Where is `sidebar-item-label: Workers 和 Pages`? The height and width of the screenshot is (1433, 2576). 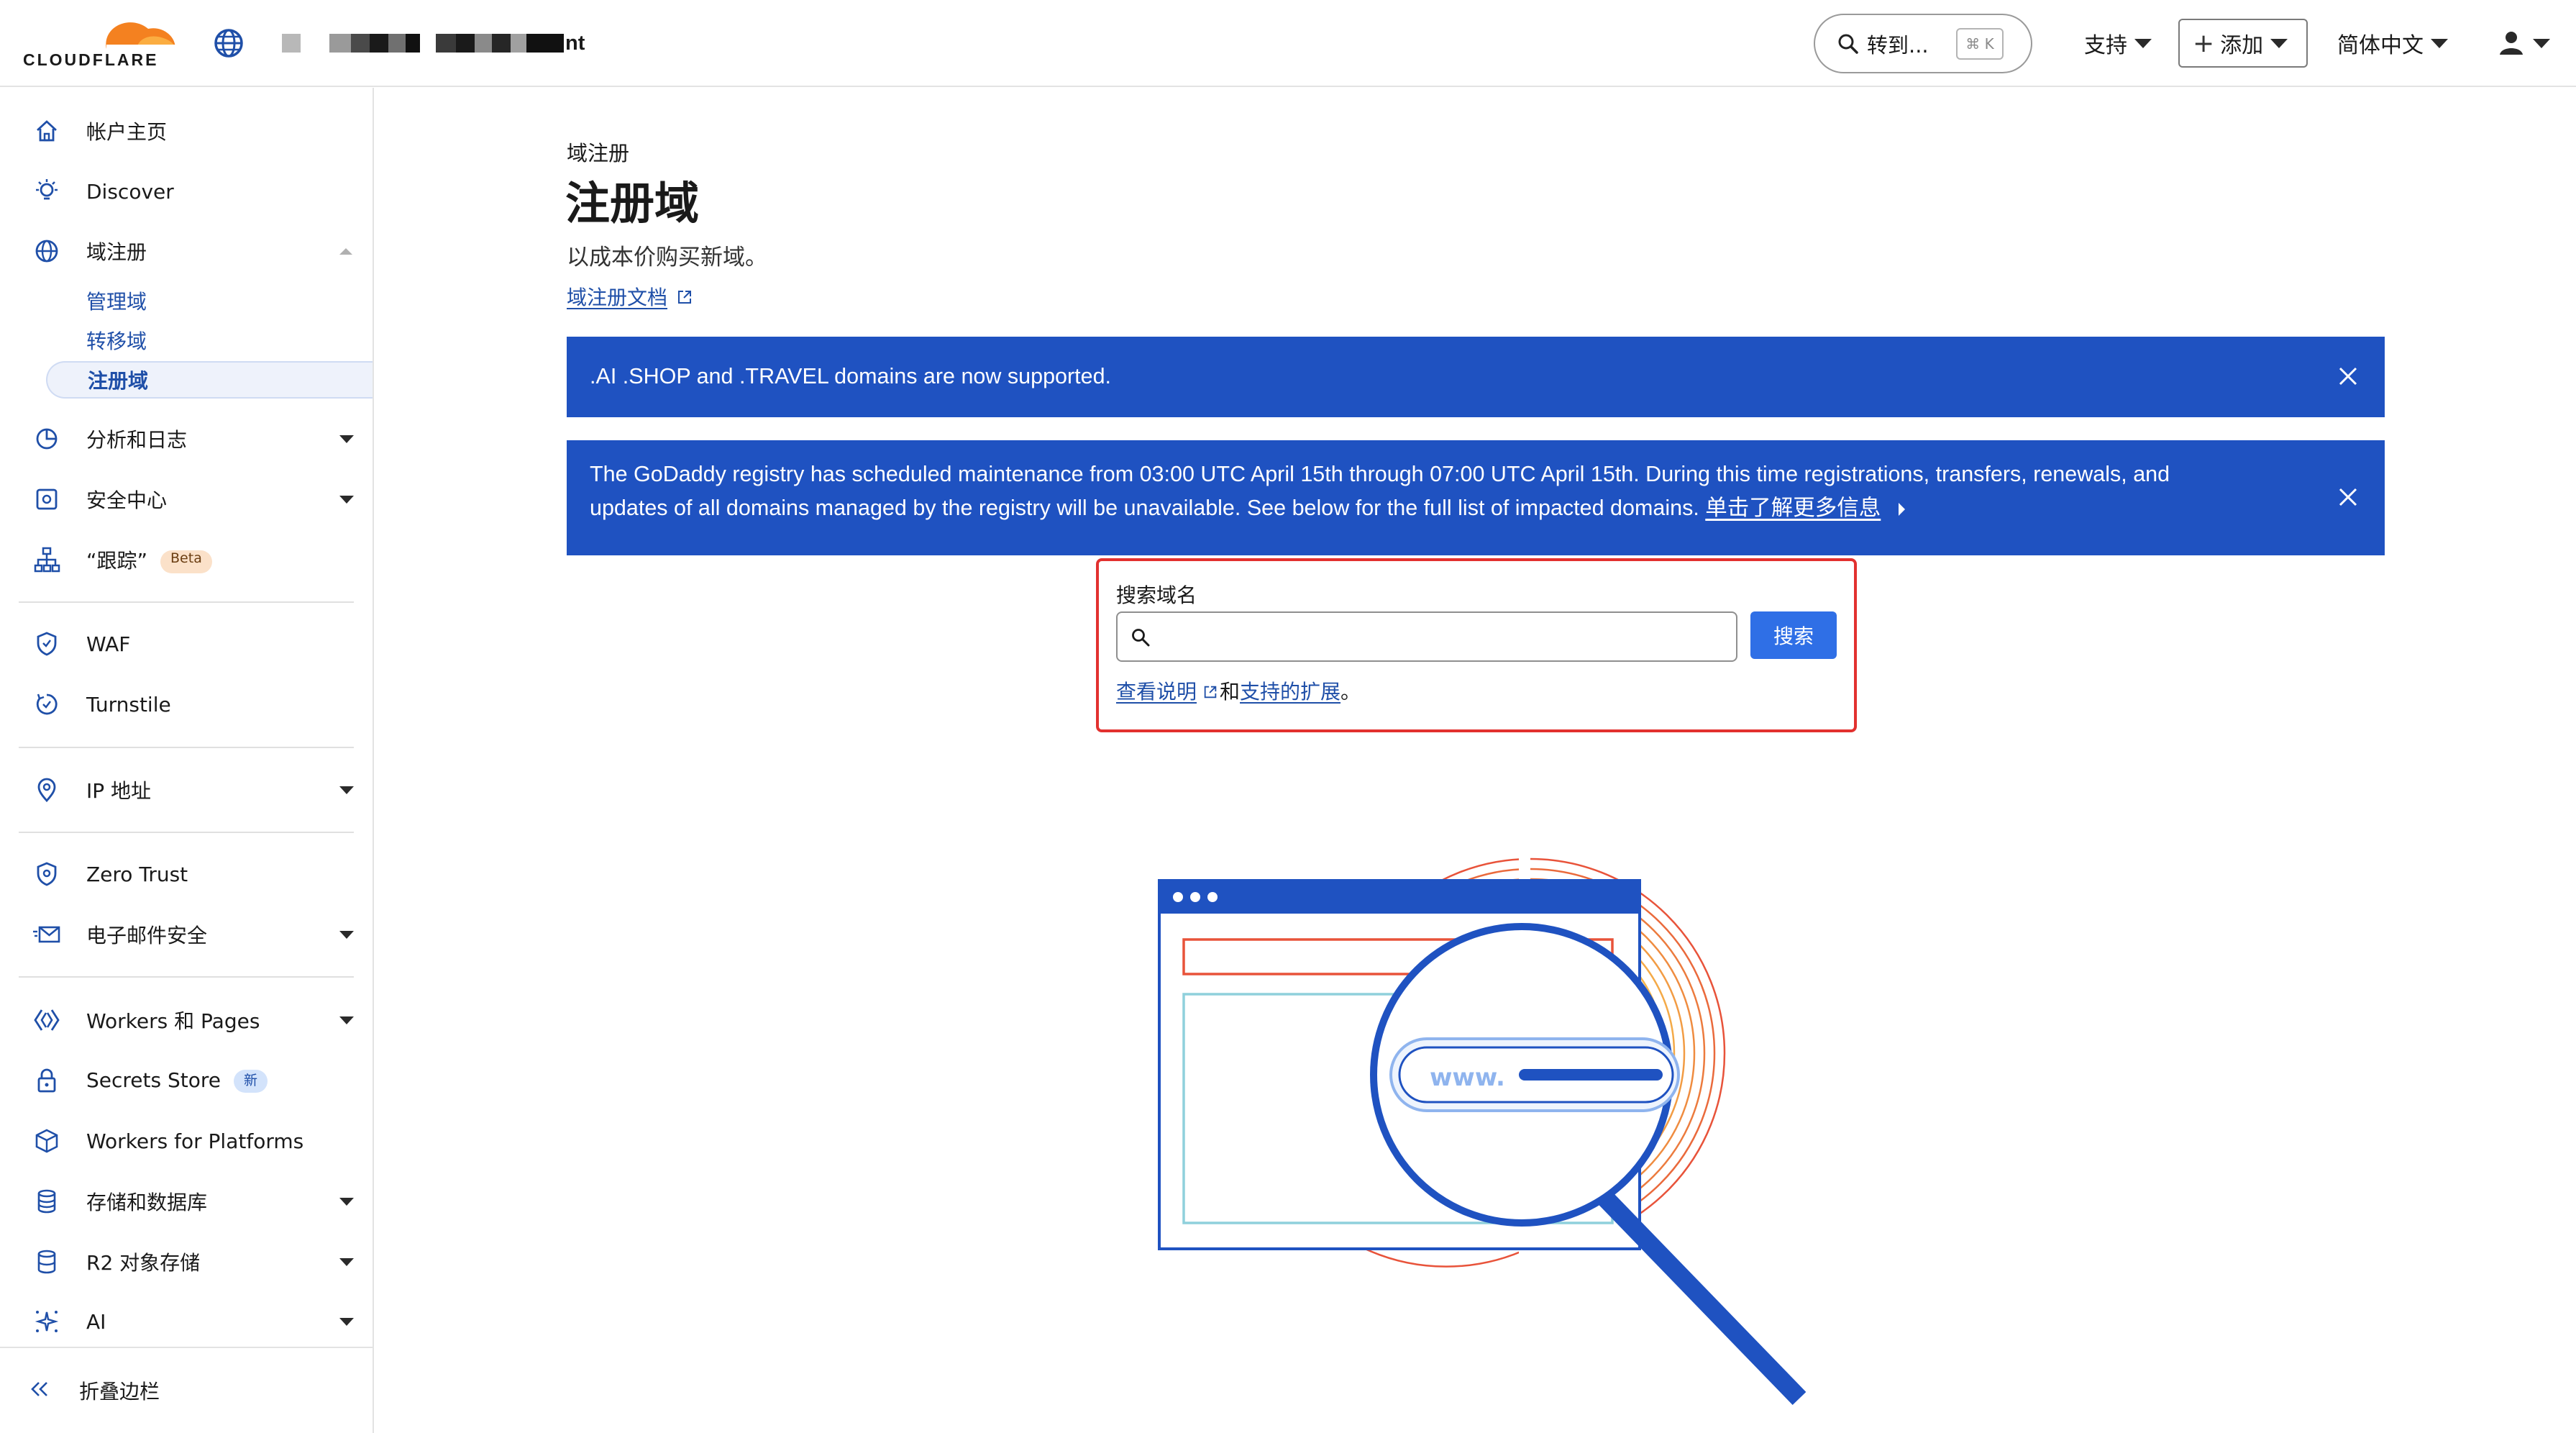 sidebar-item-label: Workers 和 Pages is located at coordinates (173, 1021).